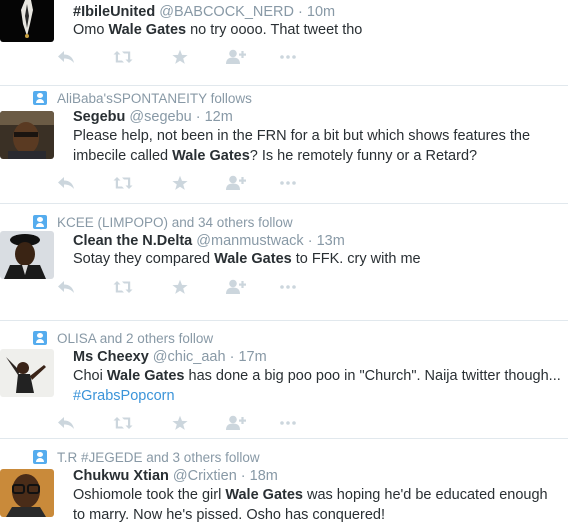  Describe the element at coordinates (189, 357) in the screenshot. I see `author-handle: @chic_aah` at that location.